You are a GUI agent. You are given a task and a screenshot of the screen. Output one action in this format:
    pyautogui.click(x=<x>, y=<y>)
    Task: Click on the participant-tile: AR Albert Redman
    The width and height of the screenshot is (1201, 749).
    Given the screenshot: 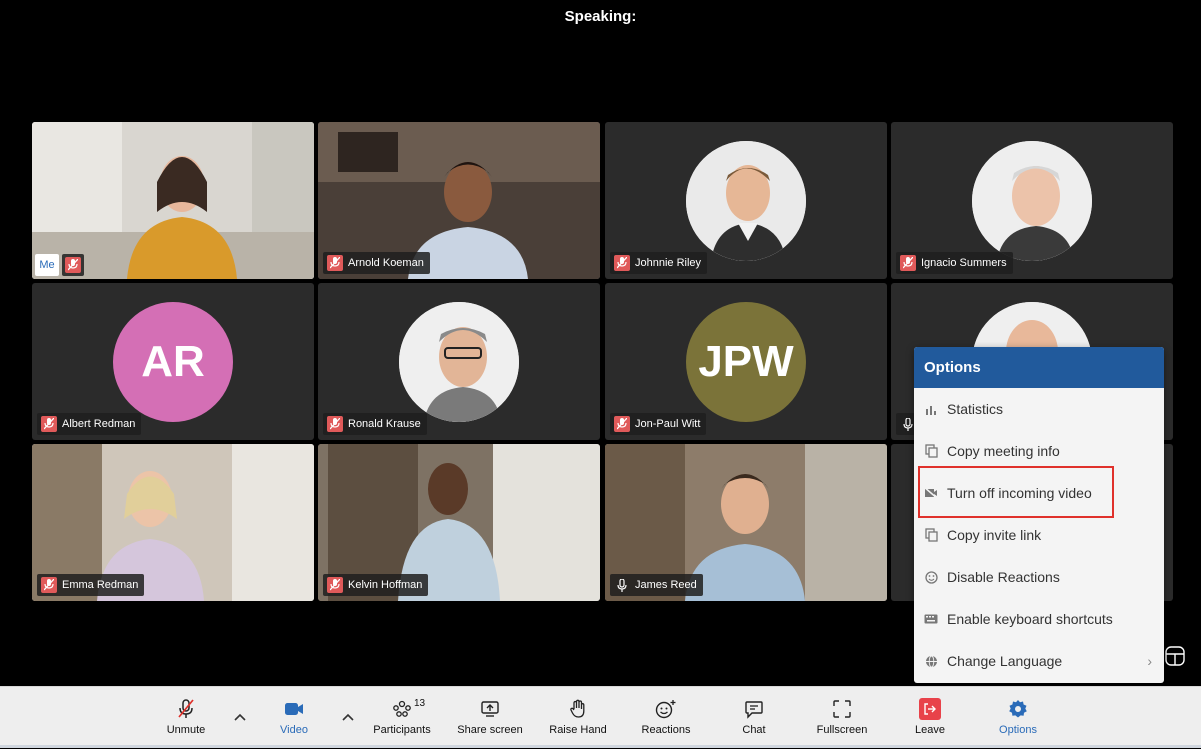 What is the action you would take?
    pyautogui.click(x=173, y=361)
    